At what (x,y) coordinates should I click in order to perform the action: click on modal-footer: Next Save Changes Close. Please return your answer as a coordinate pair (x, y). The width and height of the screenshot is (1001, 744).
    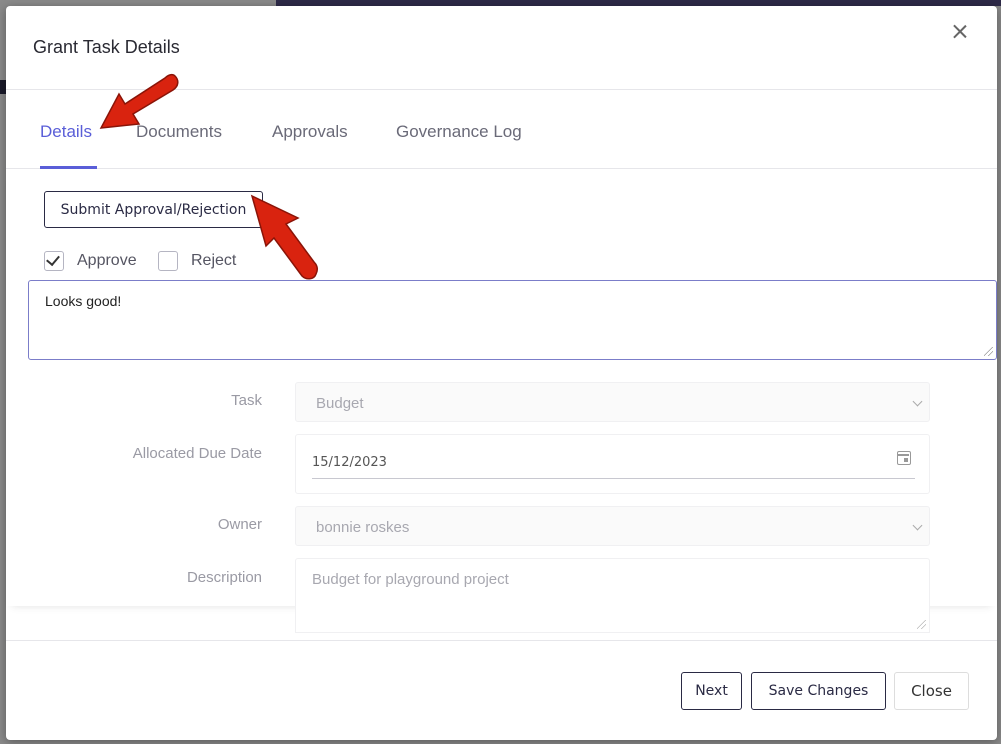
    Looking at the image, I should click on (501, 690).